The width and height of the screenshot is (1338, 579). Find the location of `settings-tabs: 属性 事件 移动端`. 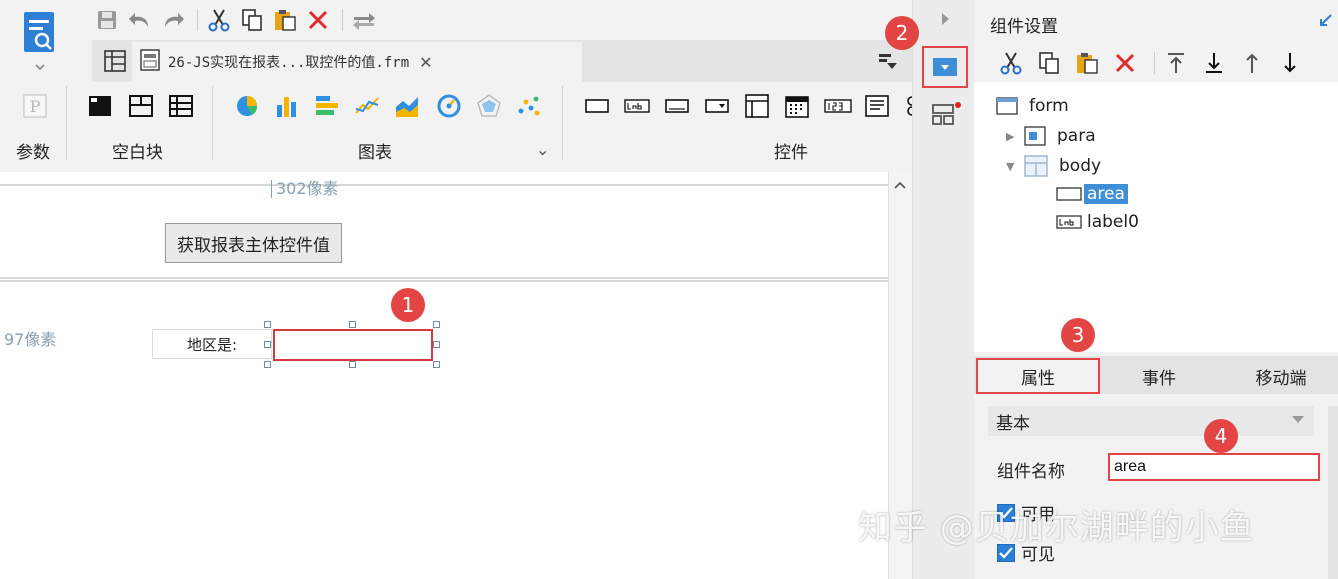

settings-tabs: 属性 事件 移动端 is located at coordinates (1156, 375).